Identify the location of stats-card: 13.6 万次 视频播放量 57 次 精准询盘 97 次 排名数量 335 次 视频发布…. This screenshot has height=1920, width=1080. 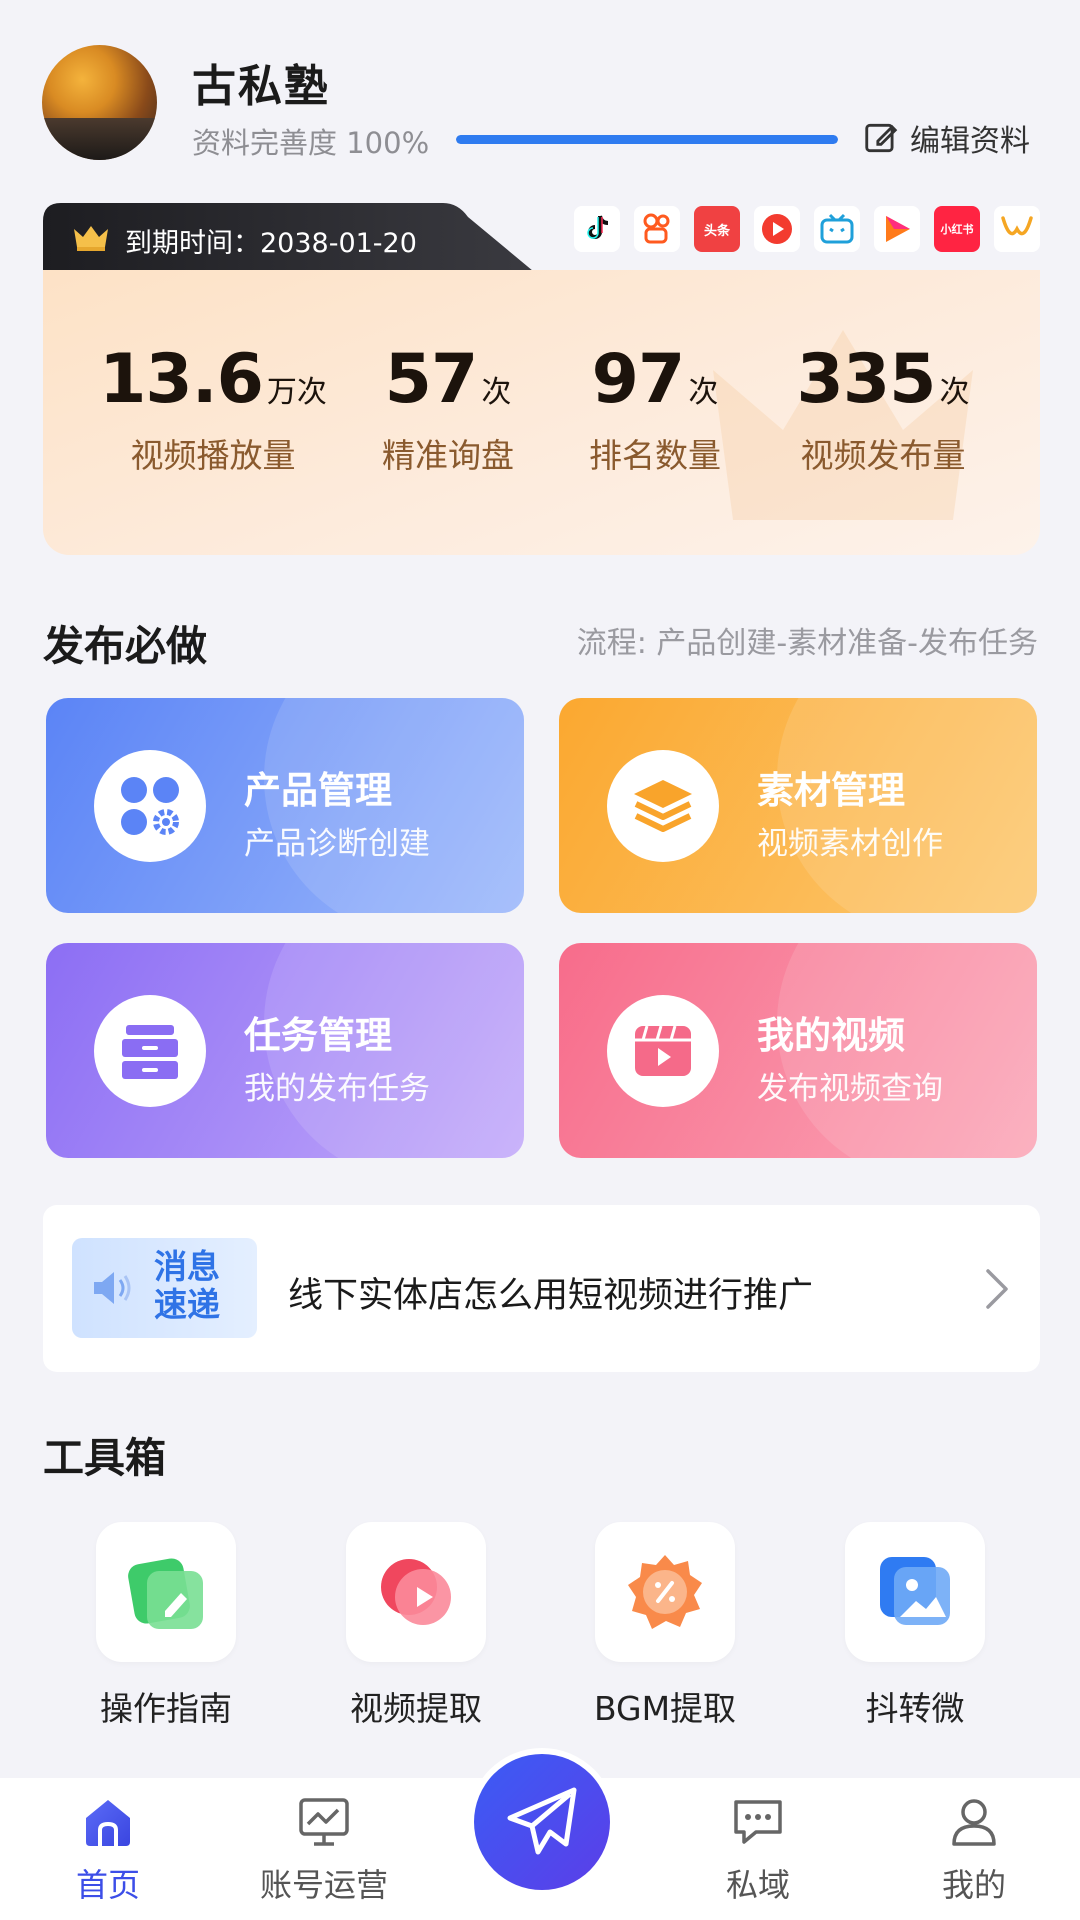
(541, 412).